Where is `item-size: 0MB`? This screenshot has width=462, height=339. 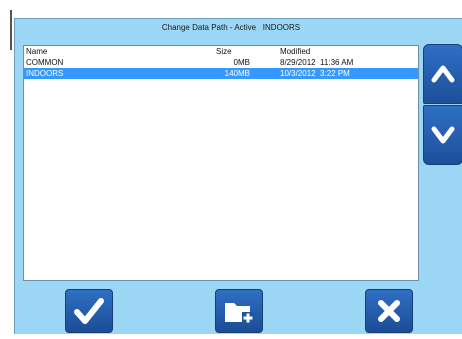 item-size: 0MB is located at coordinates (241, 62).